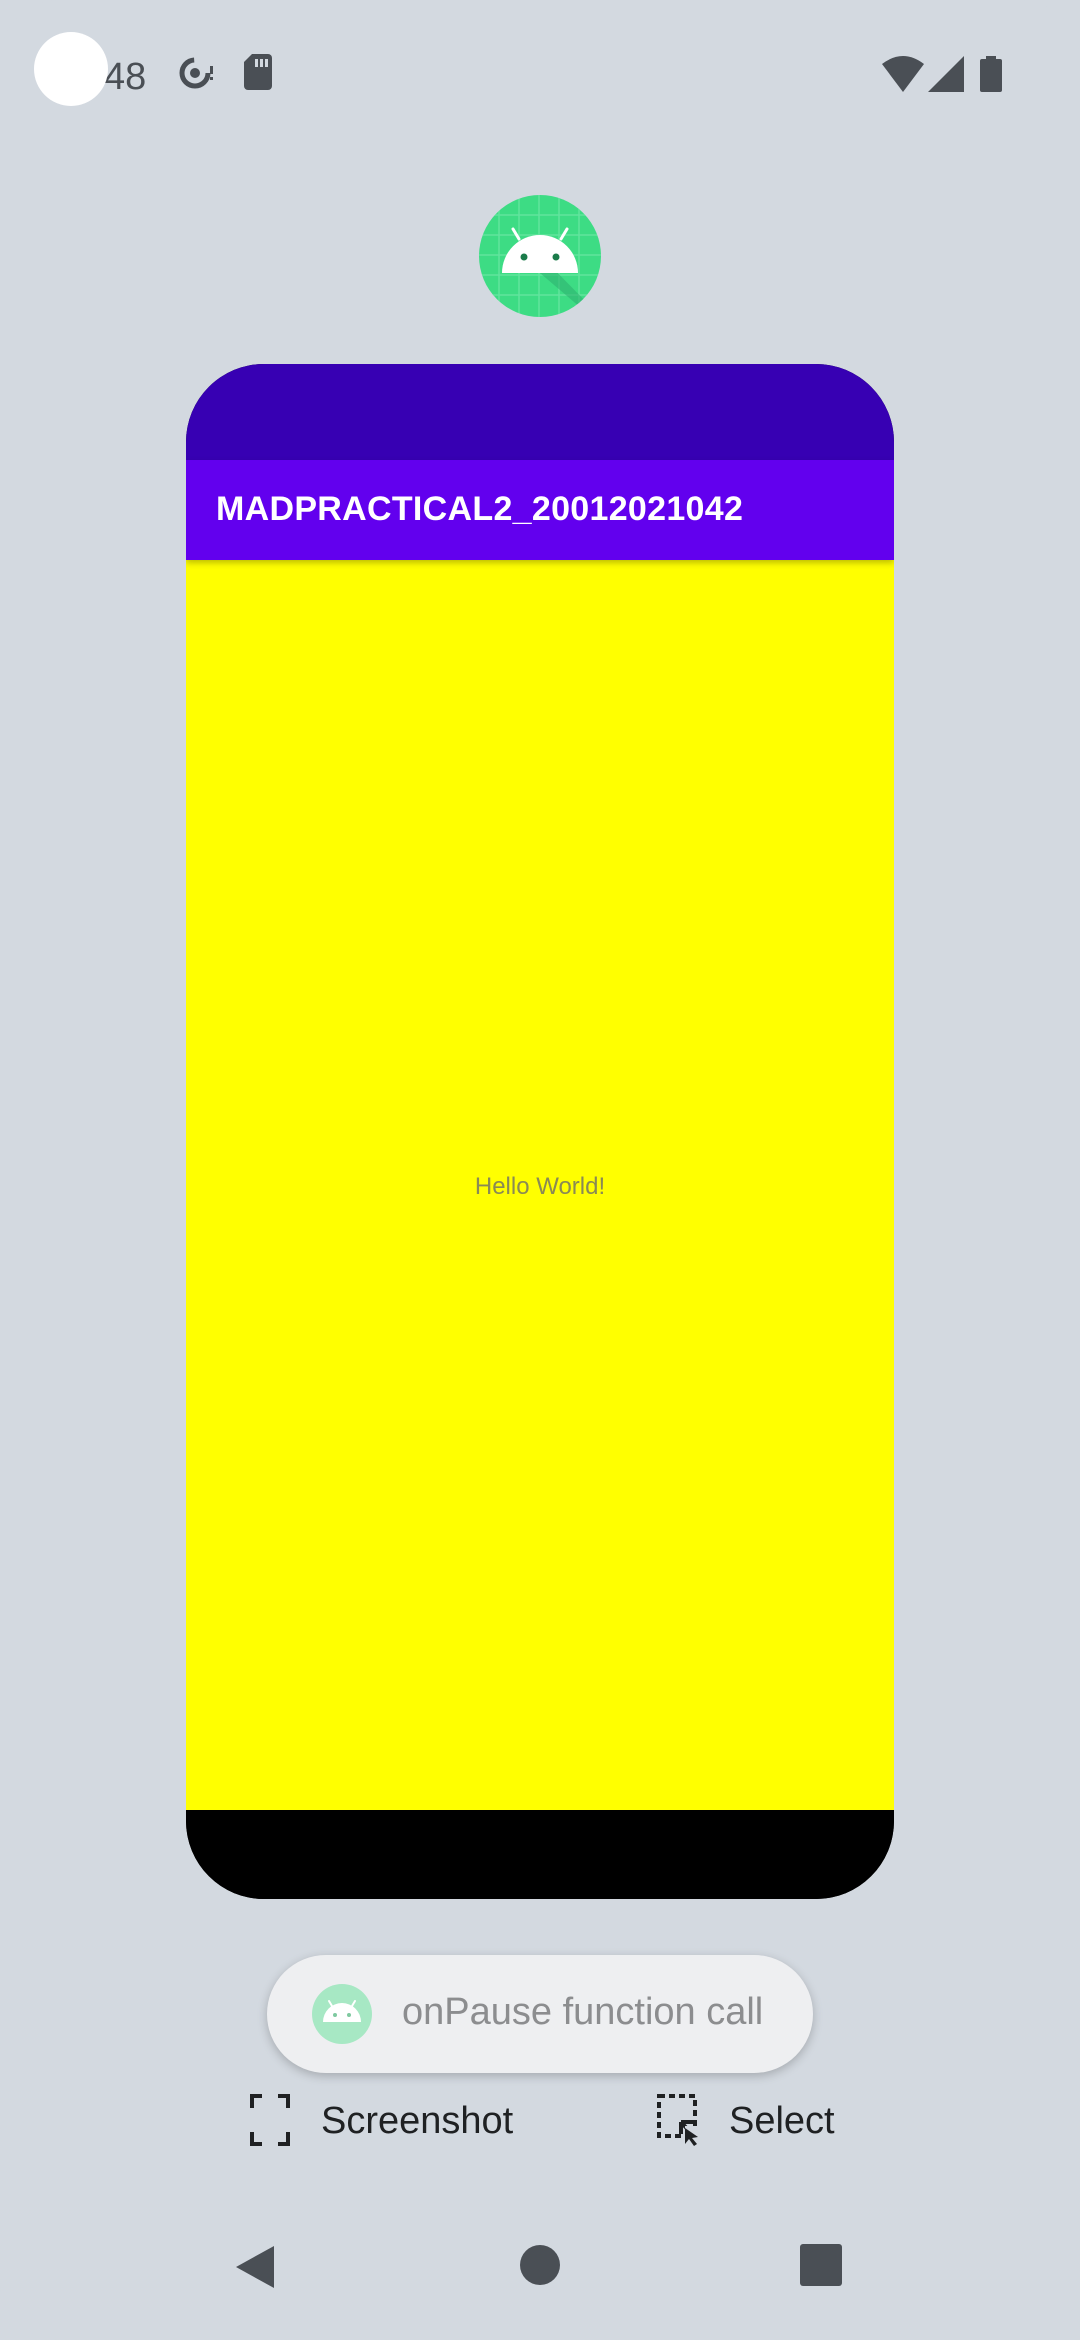 The image size is (1080, 2340). What do you see at coordinates (480, 509) in the screenshot?
I see `app-title: MADPRACTICAL2_20012021042` at bounding box center [480, 509].